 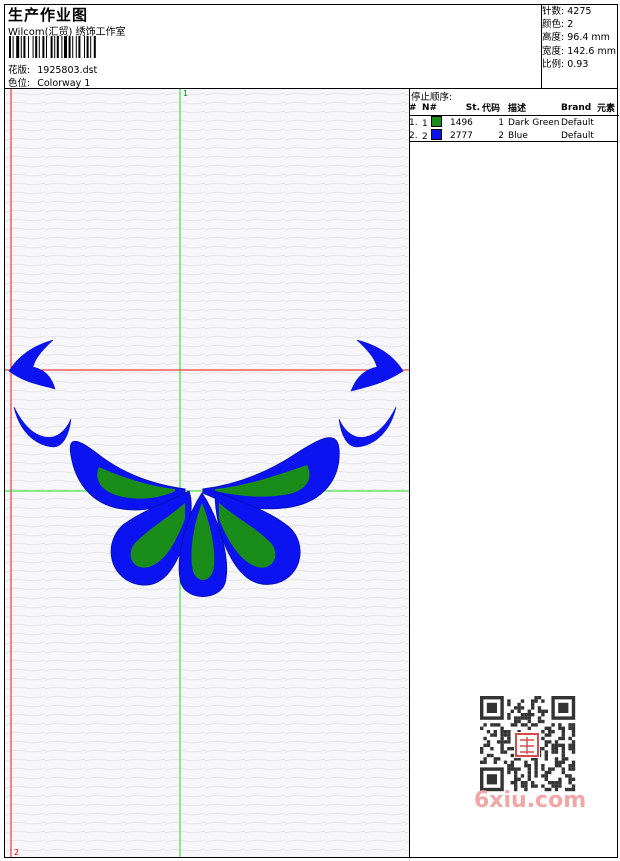 I want to click on colorway-label: 色位:, so click(x=19, y=83).